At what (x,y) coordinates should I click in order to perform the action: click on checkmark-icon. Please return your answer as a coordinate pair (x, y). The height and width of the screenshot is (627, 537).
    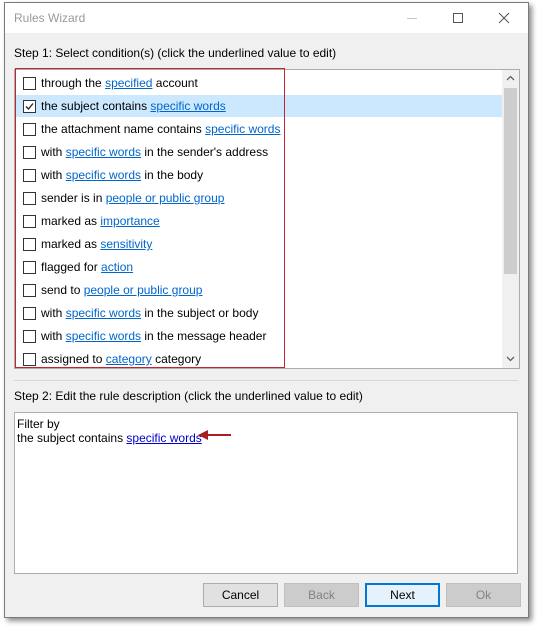
    Looking at the image, I should click on (29, 106).